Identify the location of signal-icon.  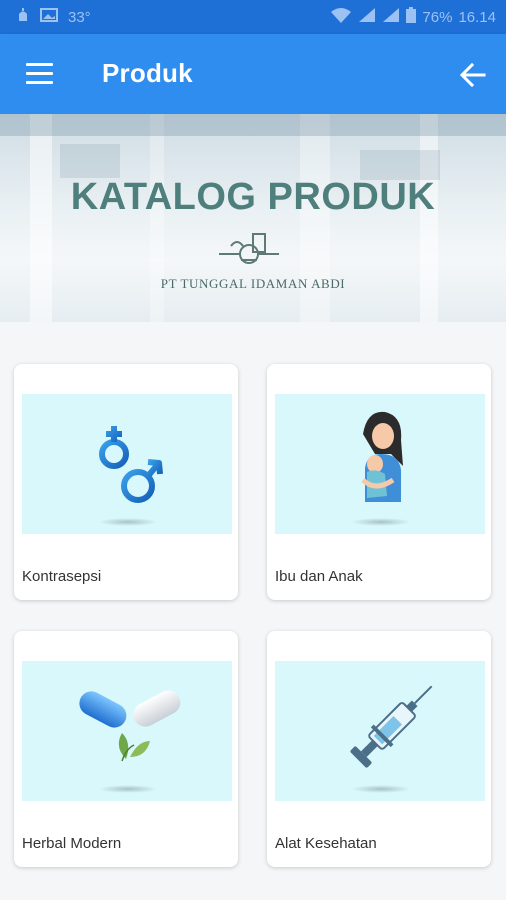
(367, 17).